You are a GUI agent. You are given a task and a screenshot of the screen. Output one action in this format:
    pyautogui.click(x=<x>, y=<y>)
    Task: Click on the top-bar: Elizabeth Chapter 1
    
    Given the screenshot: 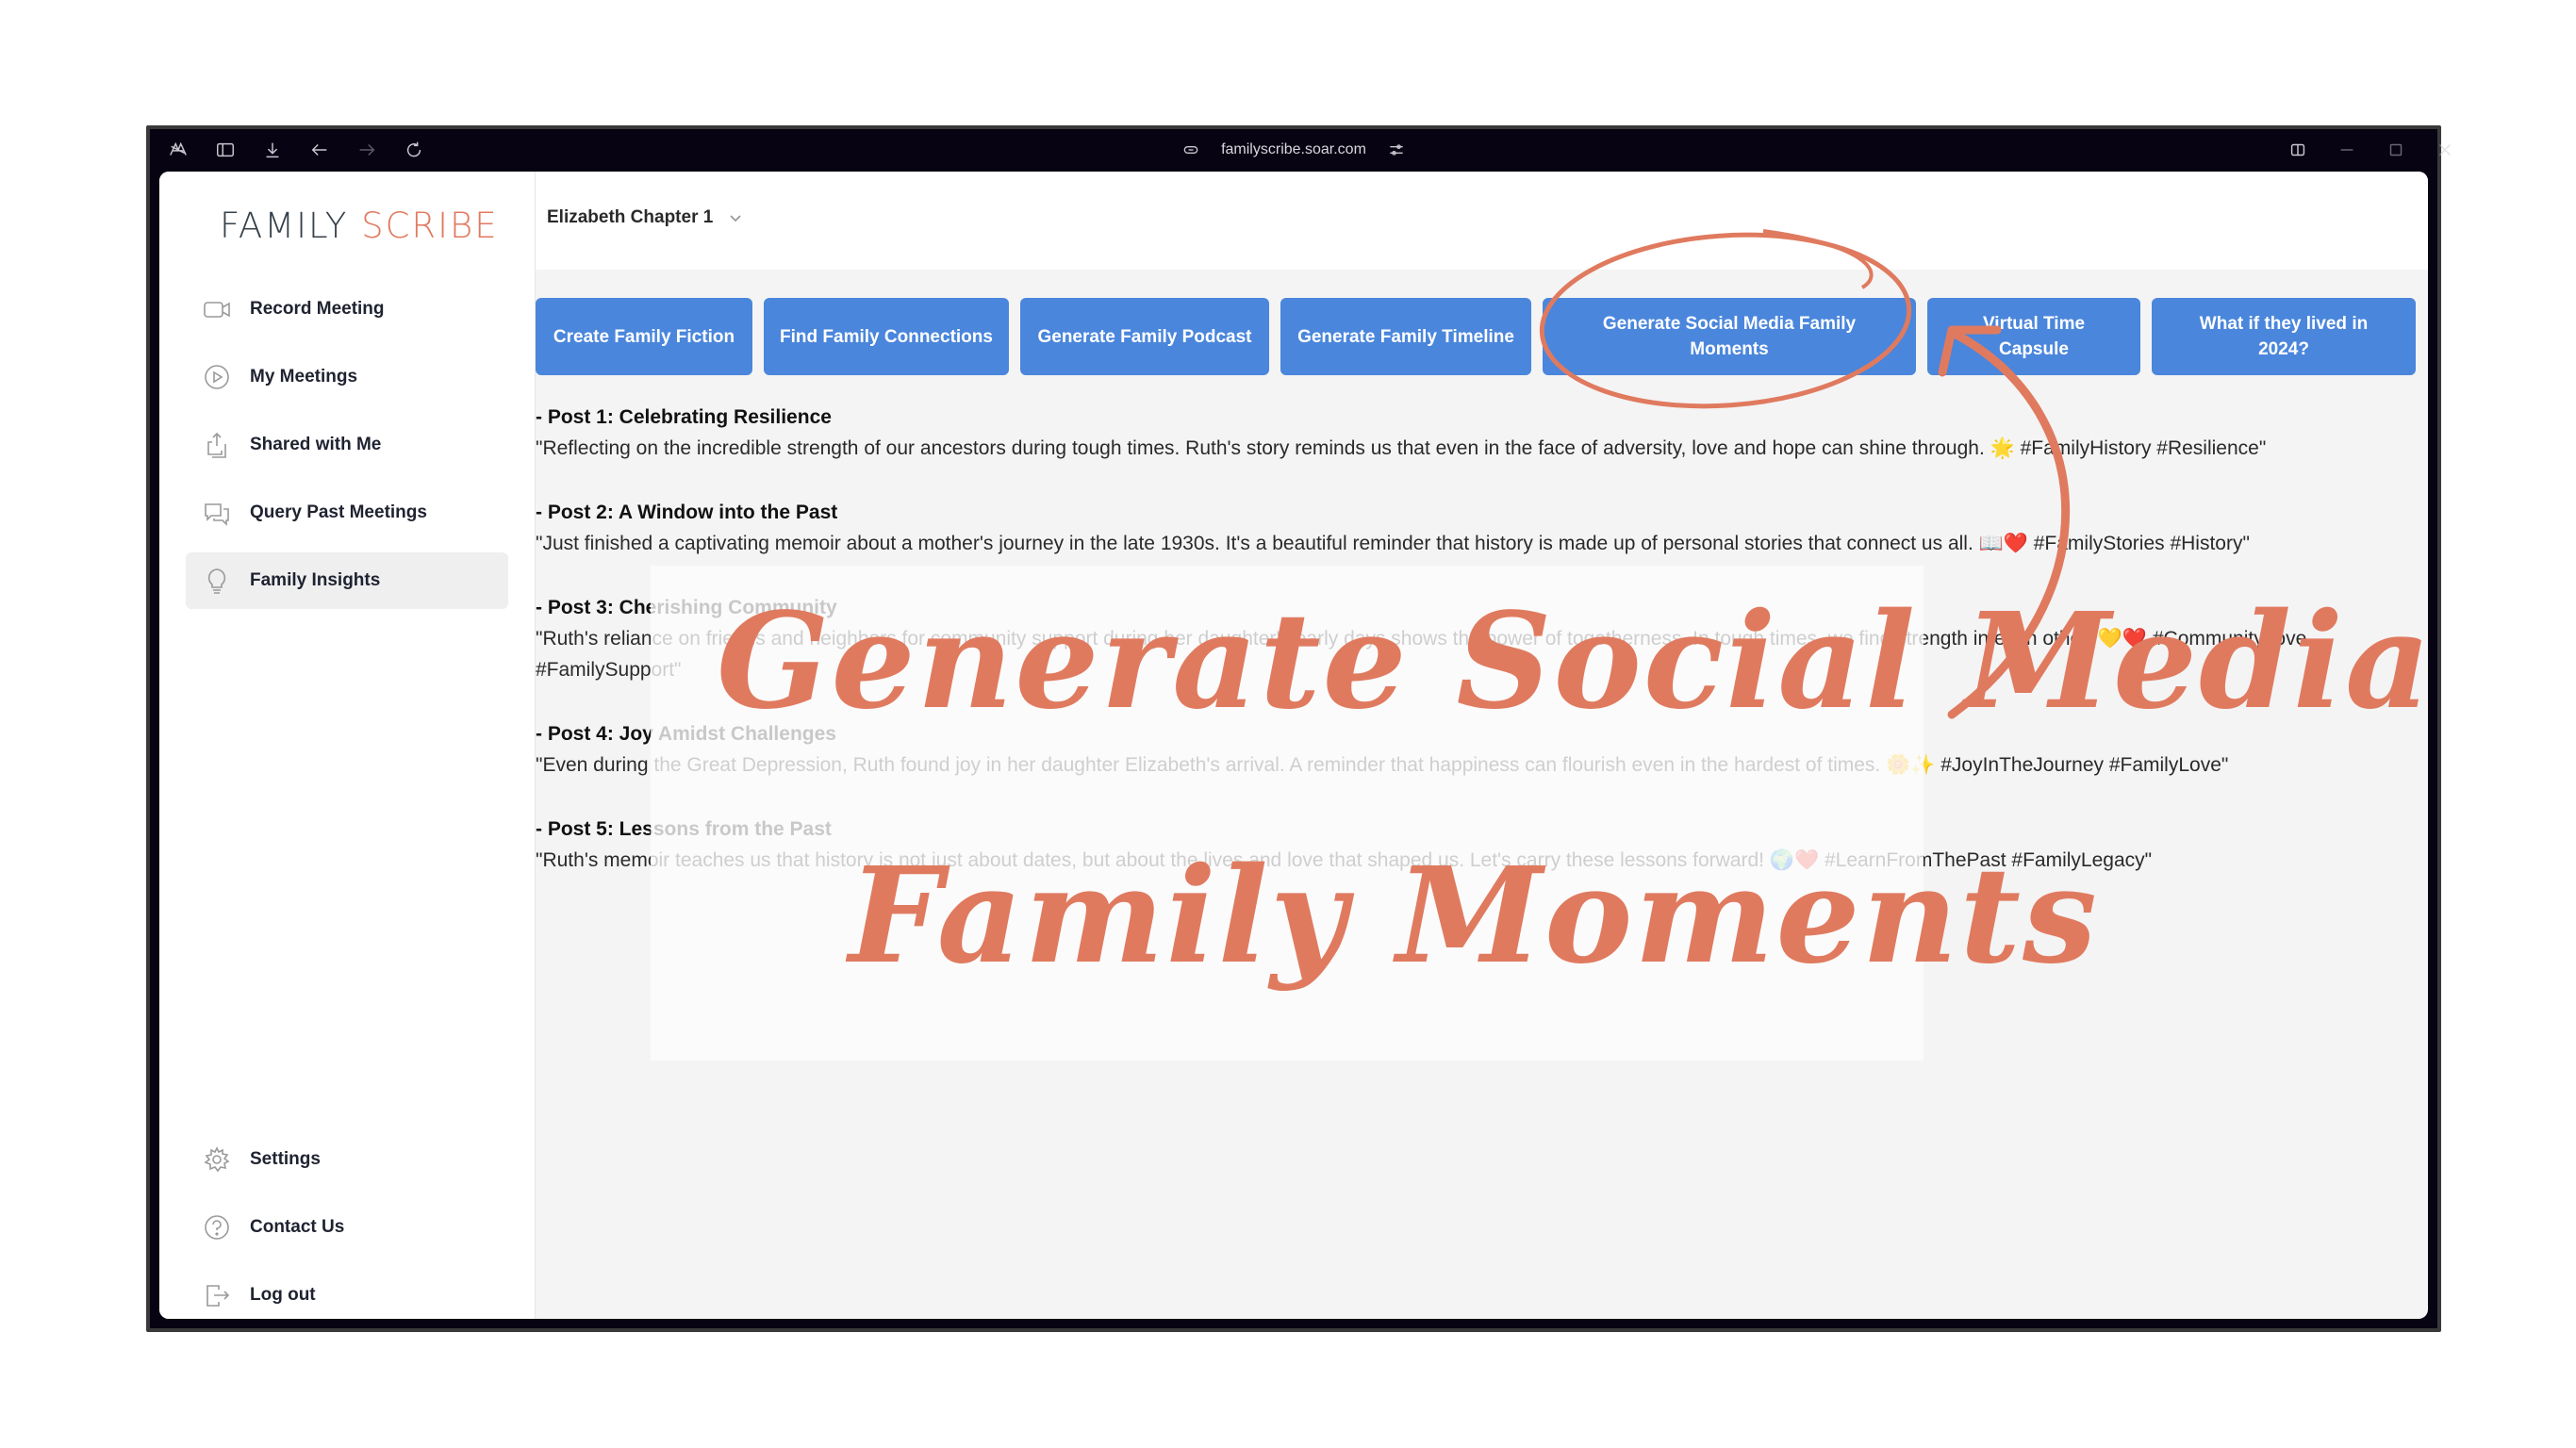 What is the action you would take?
    pyautogui.click(x=1482, y=221)
    